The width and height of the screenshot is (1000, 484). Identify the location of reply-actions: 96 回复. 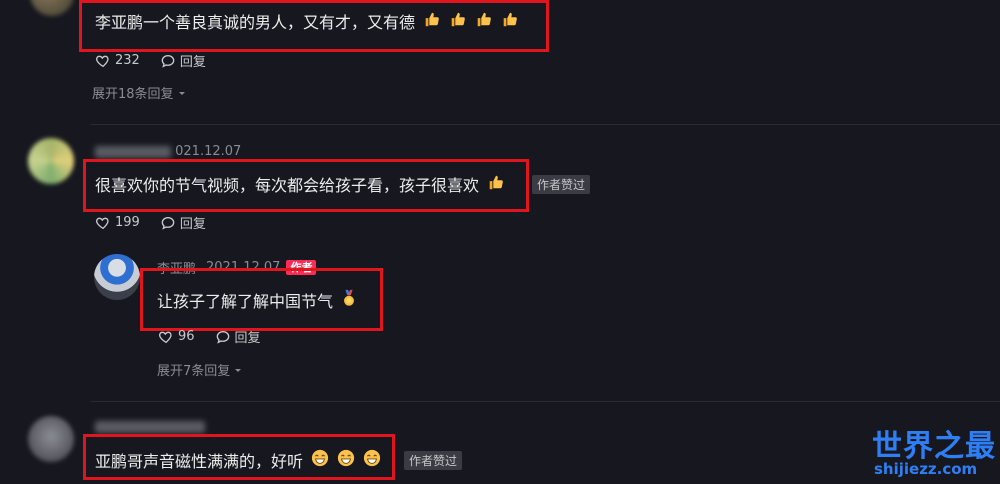
(219, 336).